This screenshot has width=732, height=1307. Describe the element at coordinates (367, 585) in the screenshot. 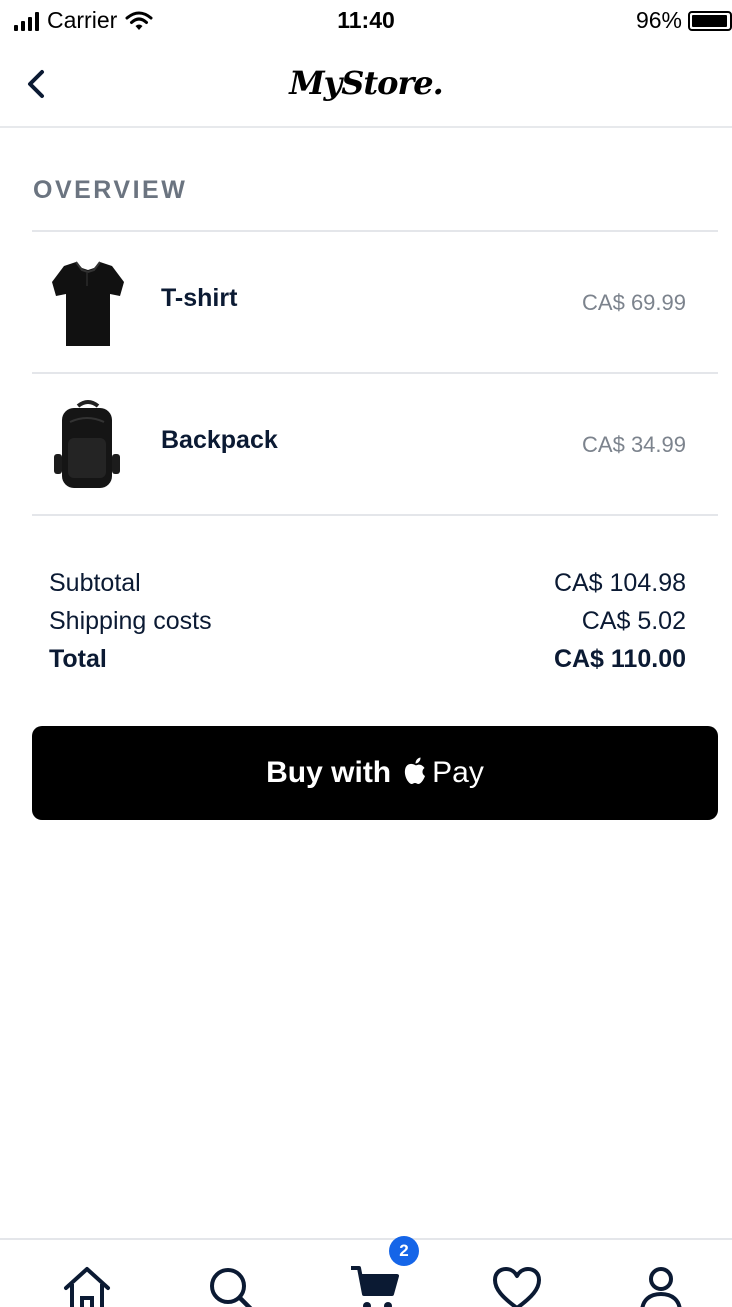

I see `subtotal-row: Subtotal CA$ 104.98` at that location.